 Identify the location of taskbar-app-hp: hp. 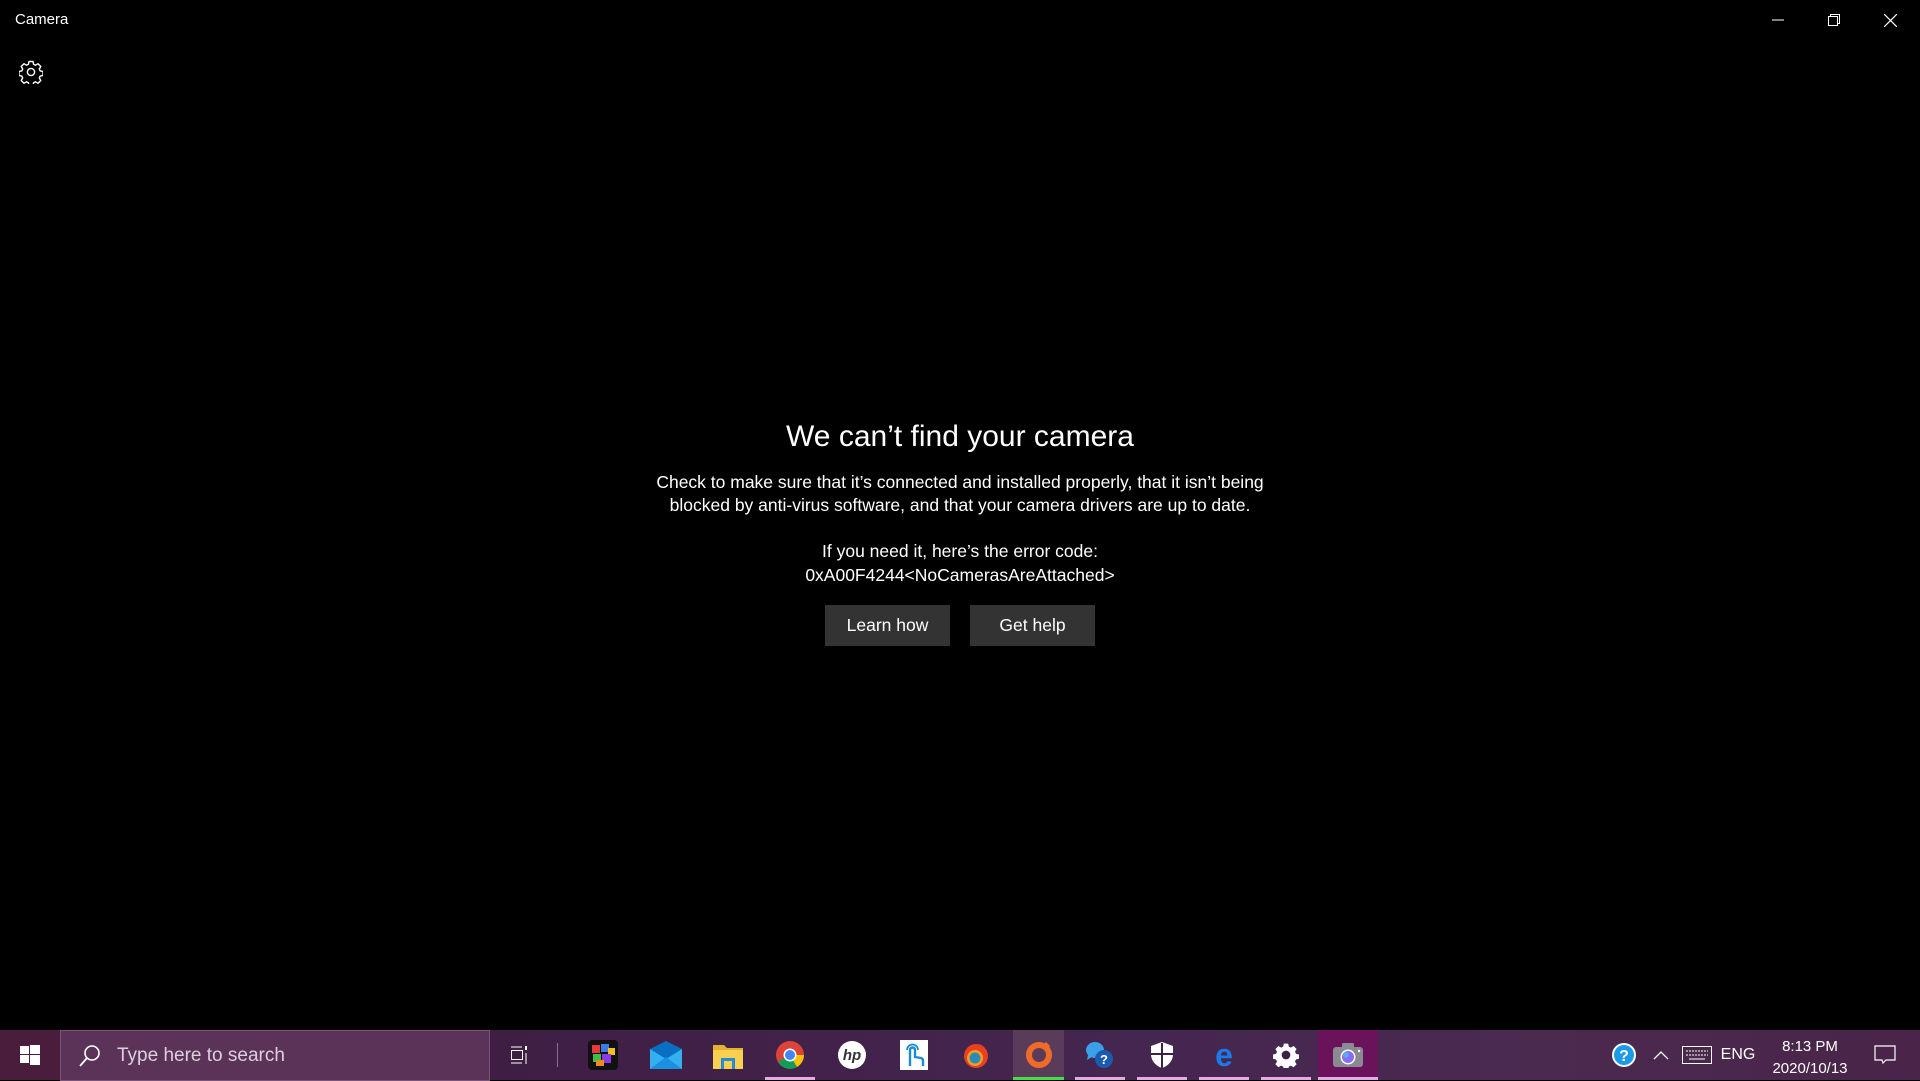
(852, 1055).